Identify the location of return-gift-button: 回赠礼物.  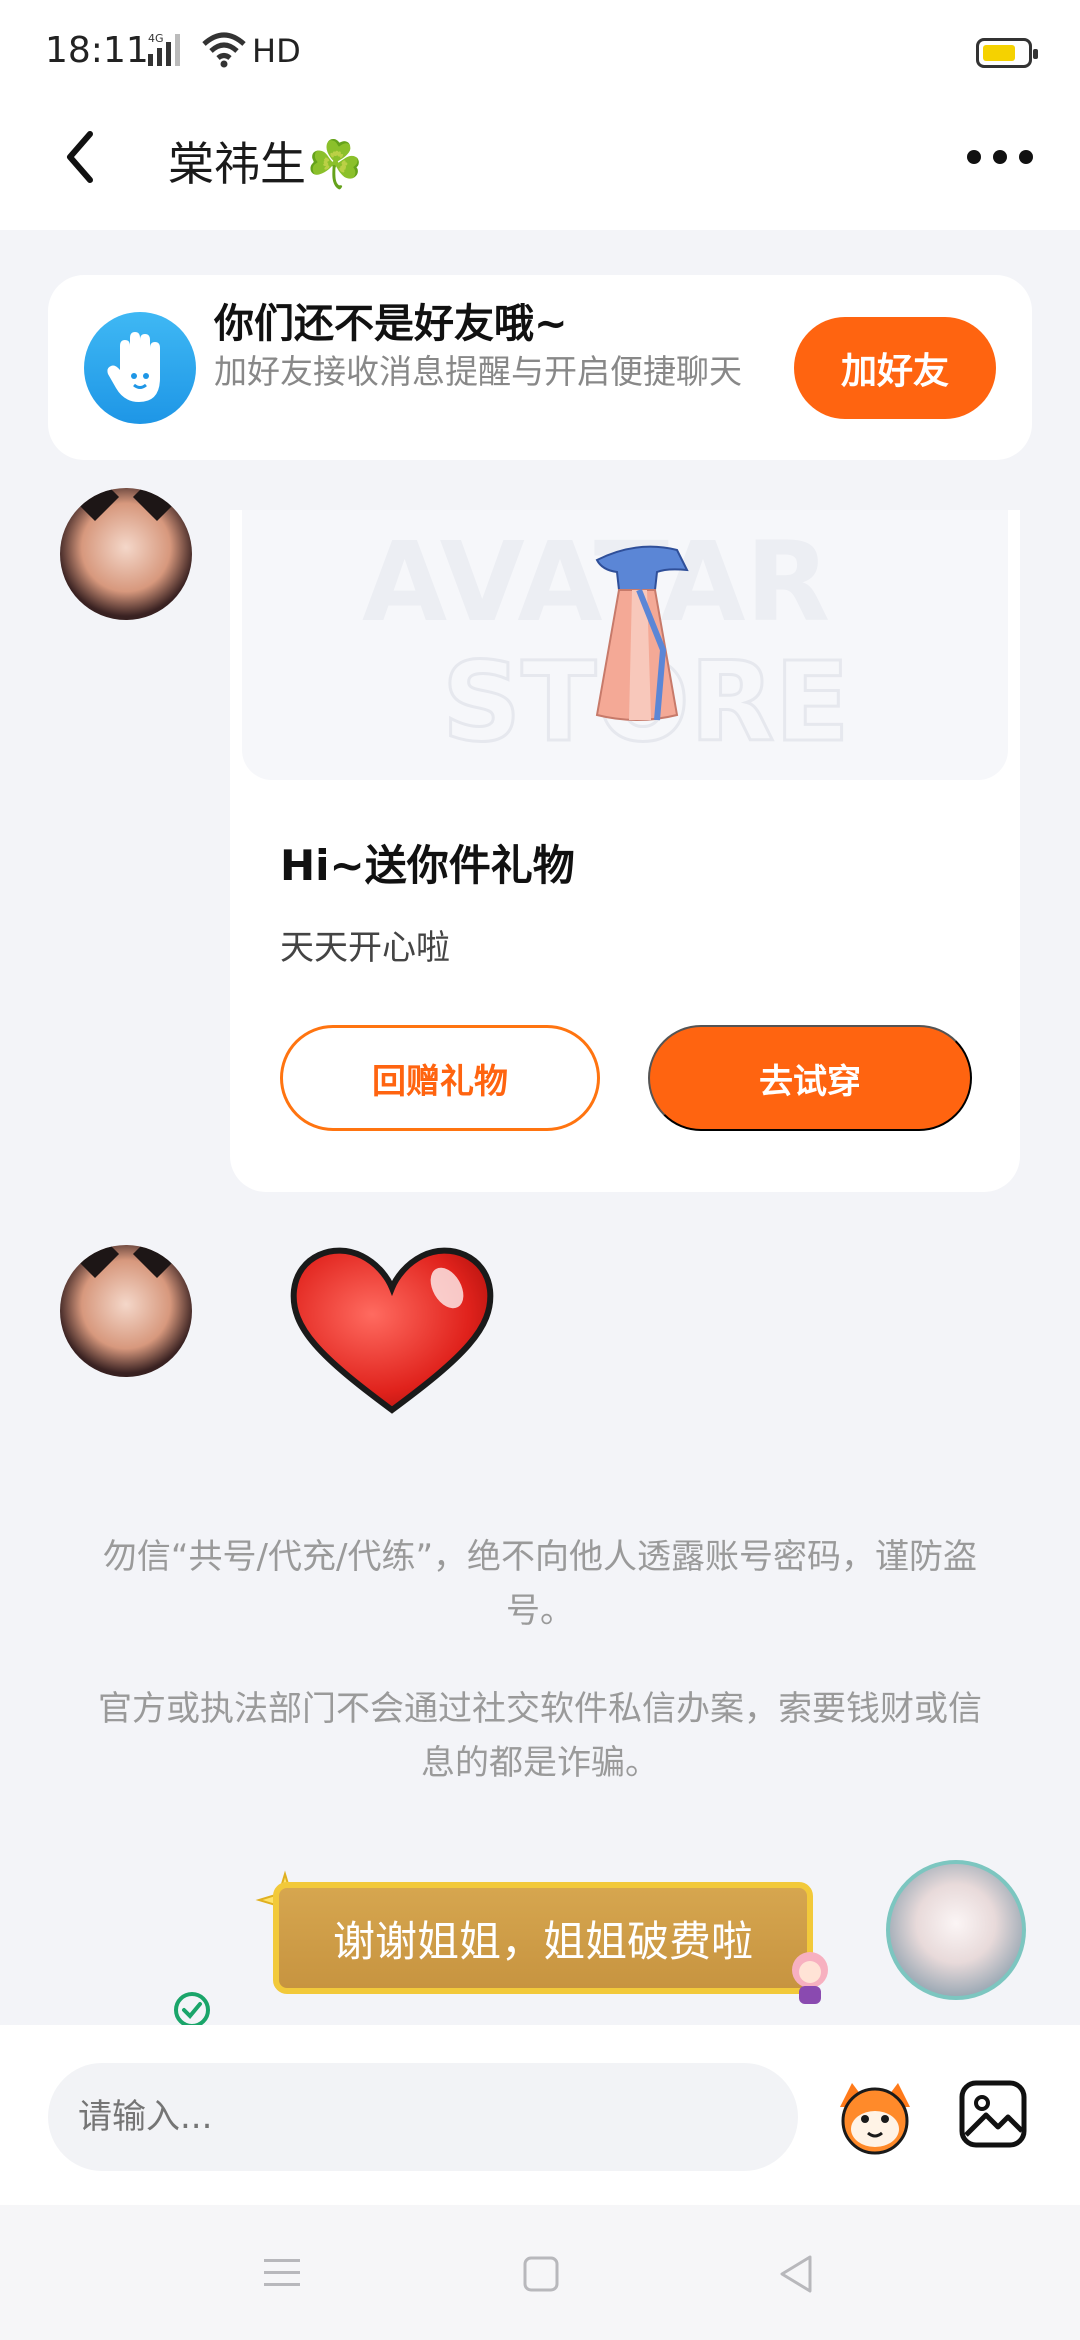
(440, 1078).